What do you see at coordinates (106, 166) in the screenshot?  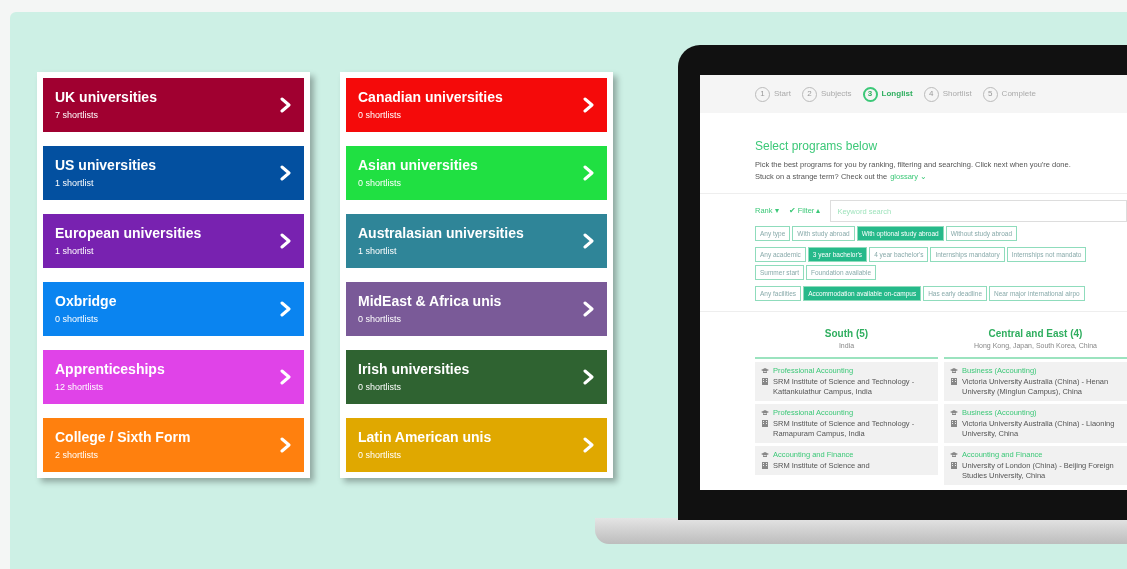 I see `card-title: US universities` at bounding box center [106, 166].